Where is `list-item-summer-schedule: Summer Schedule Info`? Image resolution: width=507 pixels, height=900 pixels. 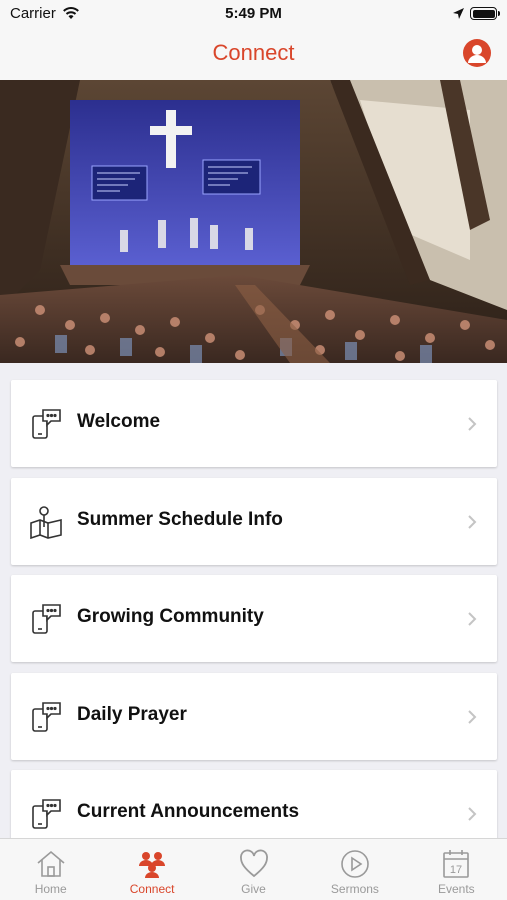 list-item-summer-schedule: Summer Schedule Info is located at coordinates (254, 521).